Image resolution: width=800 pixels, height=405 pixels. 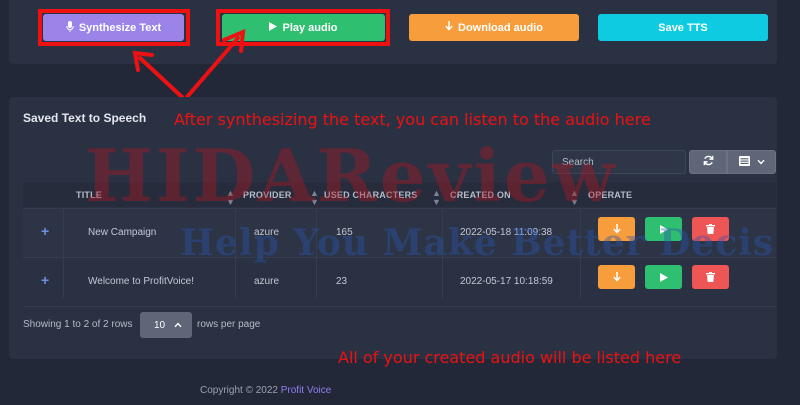 What do you see at coordinates (306, 390) in the screenshot?
I see `profit-voice-link: Profit Voice` at bounding box center [306, 390].